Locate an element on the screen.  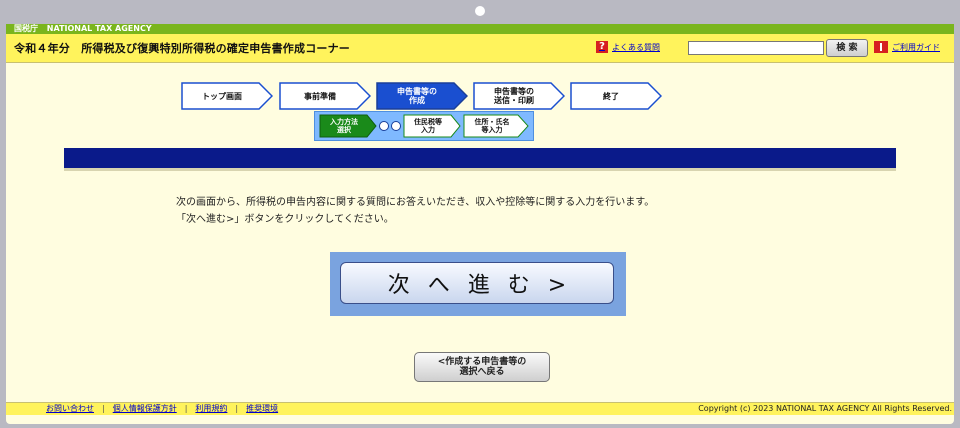
faq-link: ? よくある質問 is located at coordinates (628, 47).